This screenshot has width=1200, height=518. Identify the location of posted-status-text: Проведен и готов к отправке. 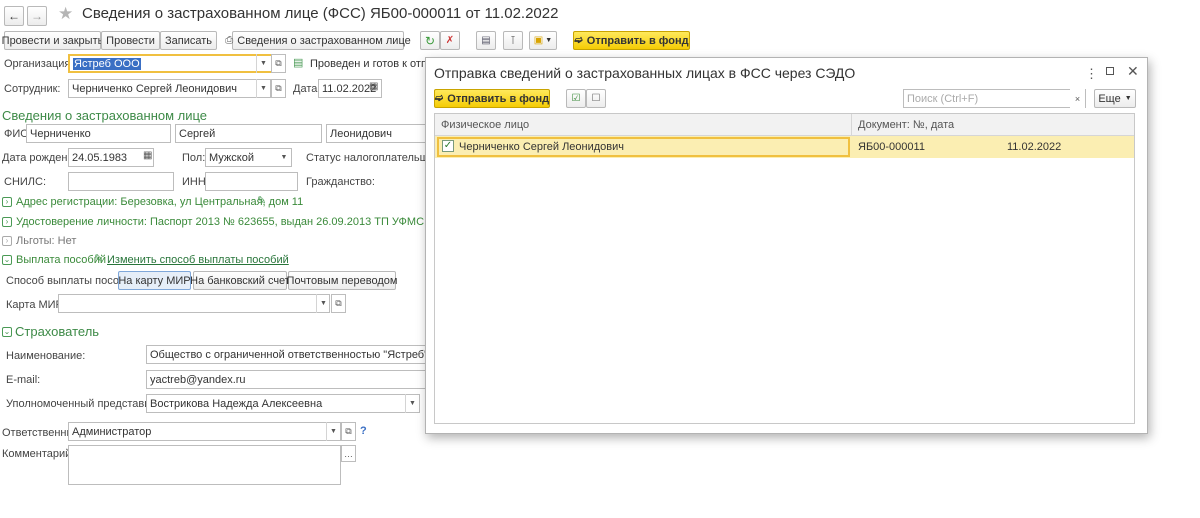
(367, 64).